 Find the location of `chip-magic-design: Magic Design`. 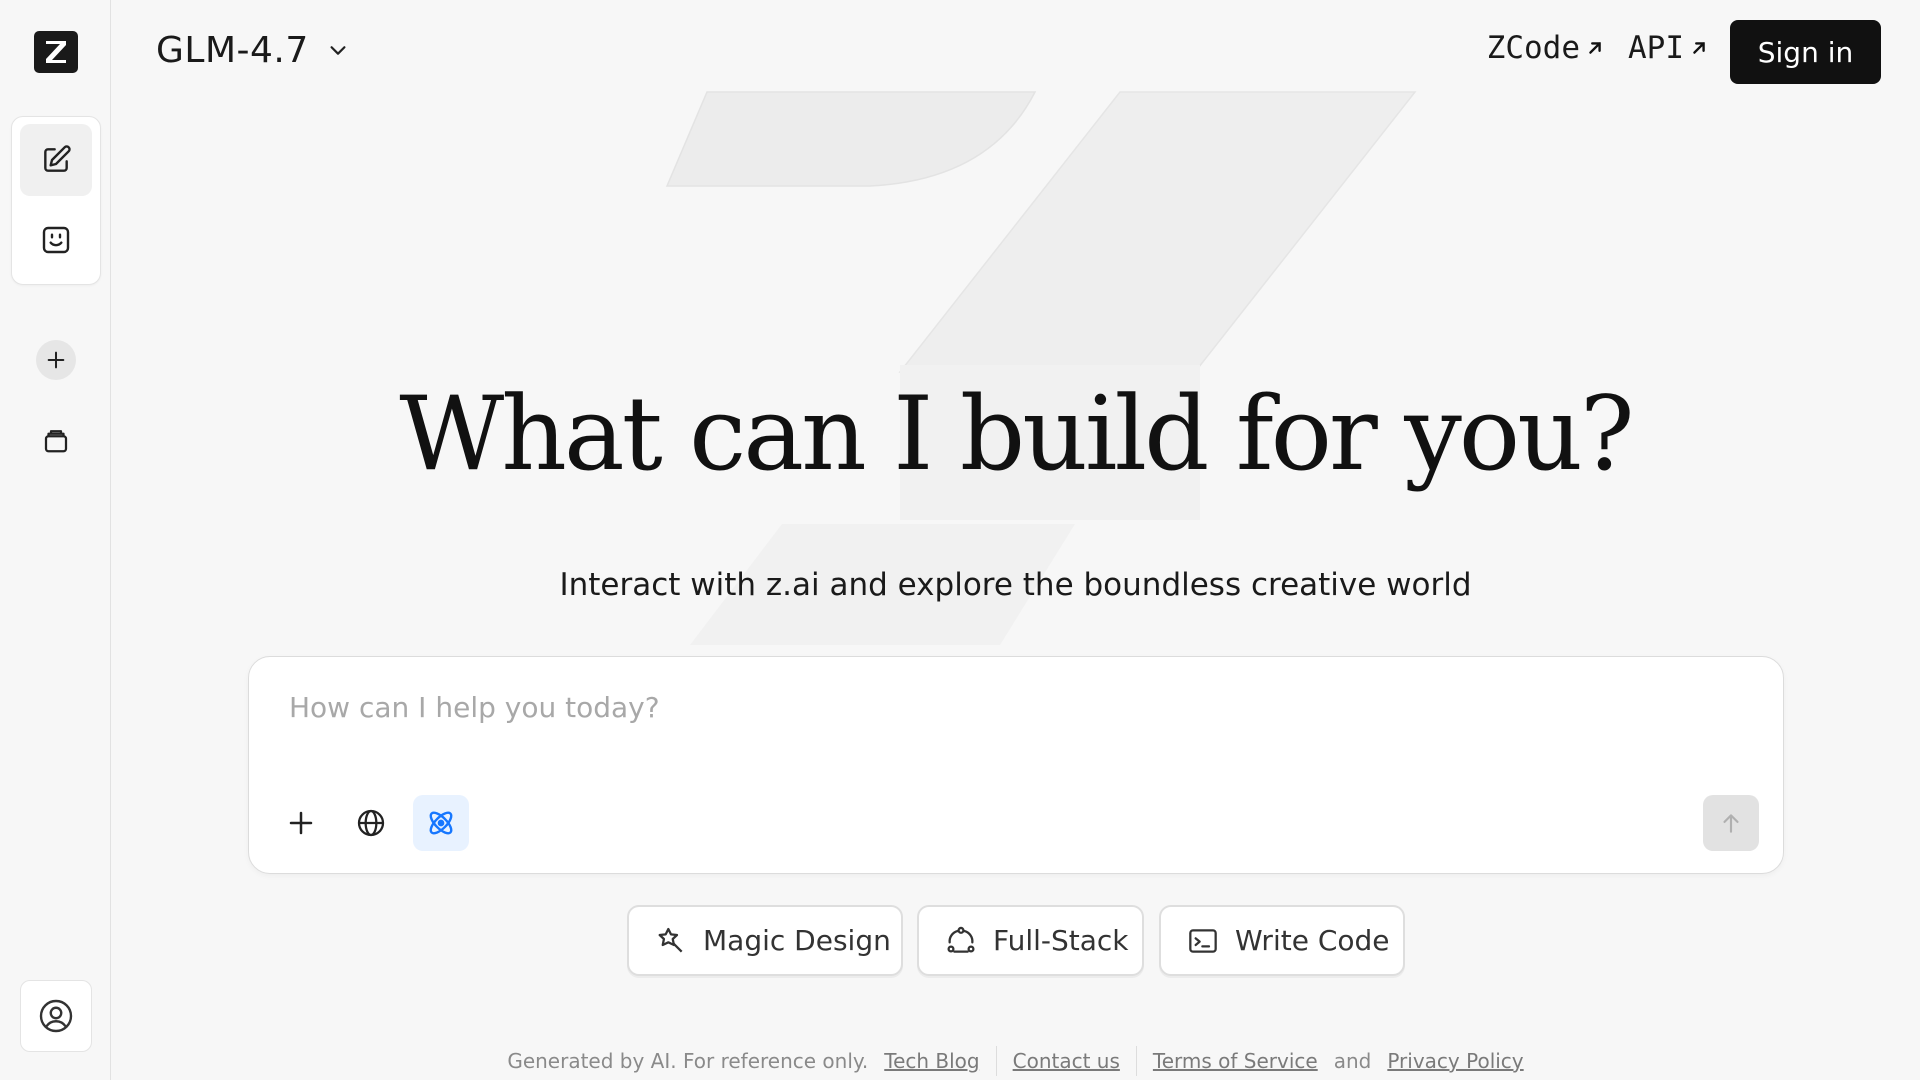

chip-magic-design: Magic Design is located at coordinates (765, 940).